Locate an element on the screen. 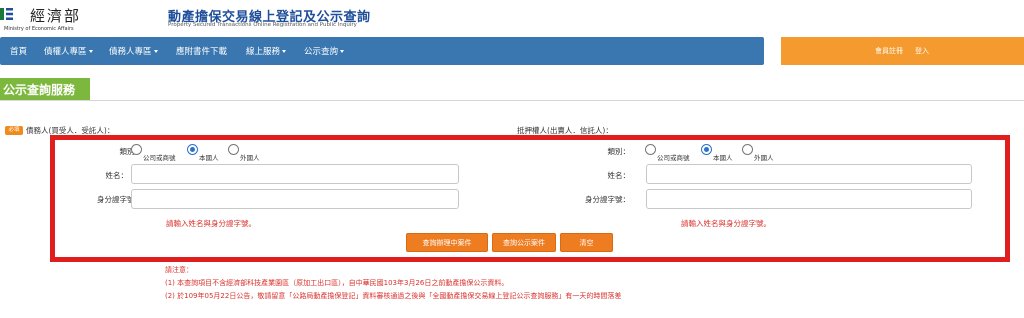 The image size is (1024, 318). nav-item-online-services: 線上服務 is located at coordinates (266, 51).